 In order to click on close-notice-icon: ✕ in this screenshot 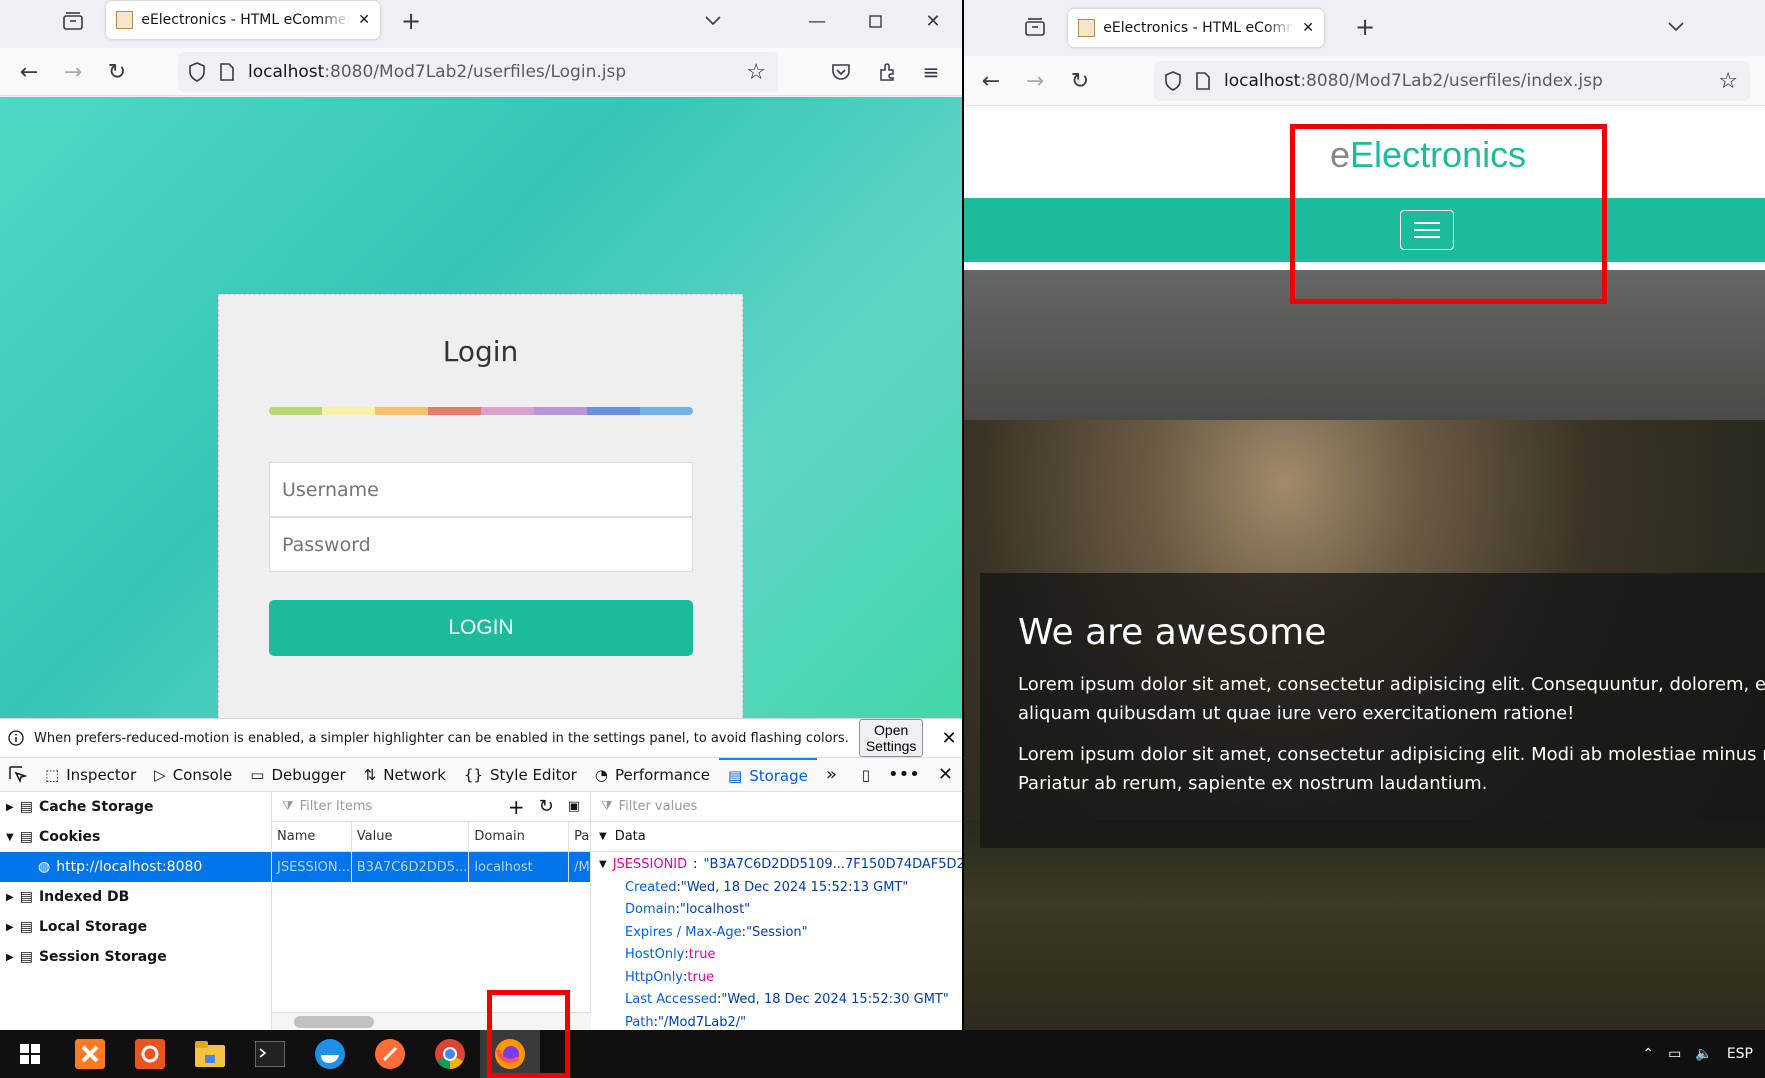, I will do `click(948, 738)`.